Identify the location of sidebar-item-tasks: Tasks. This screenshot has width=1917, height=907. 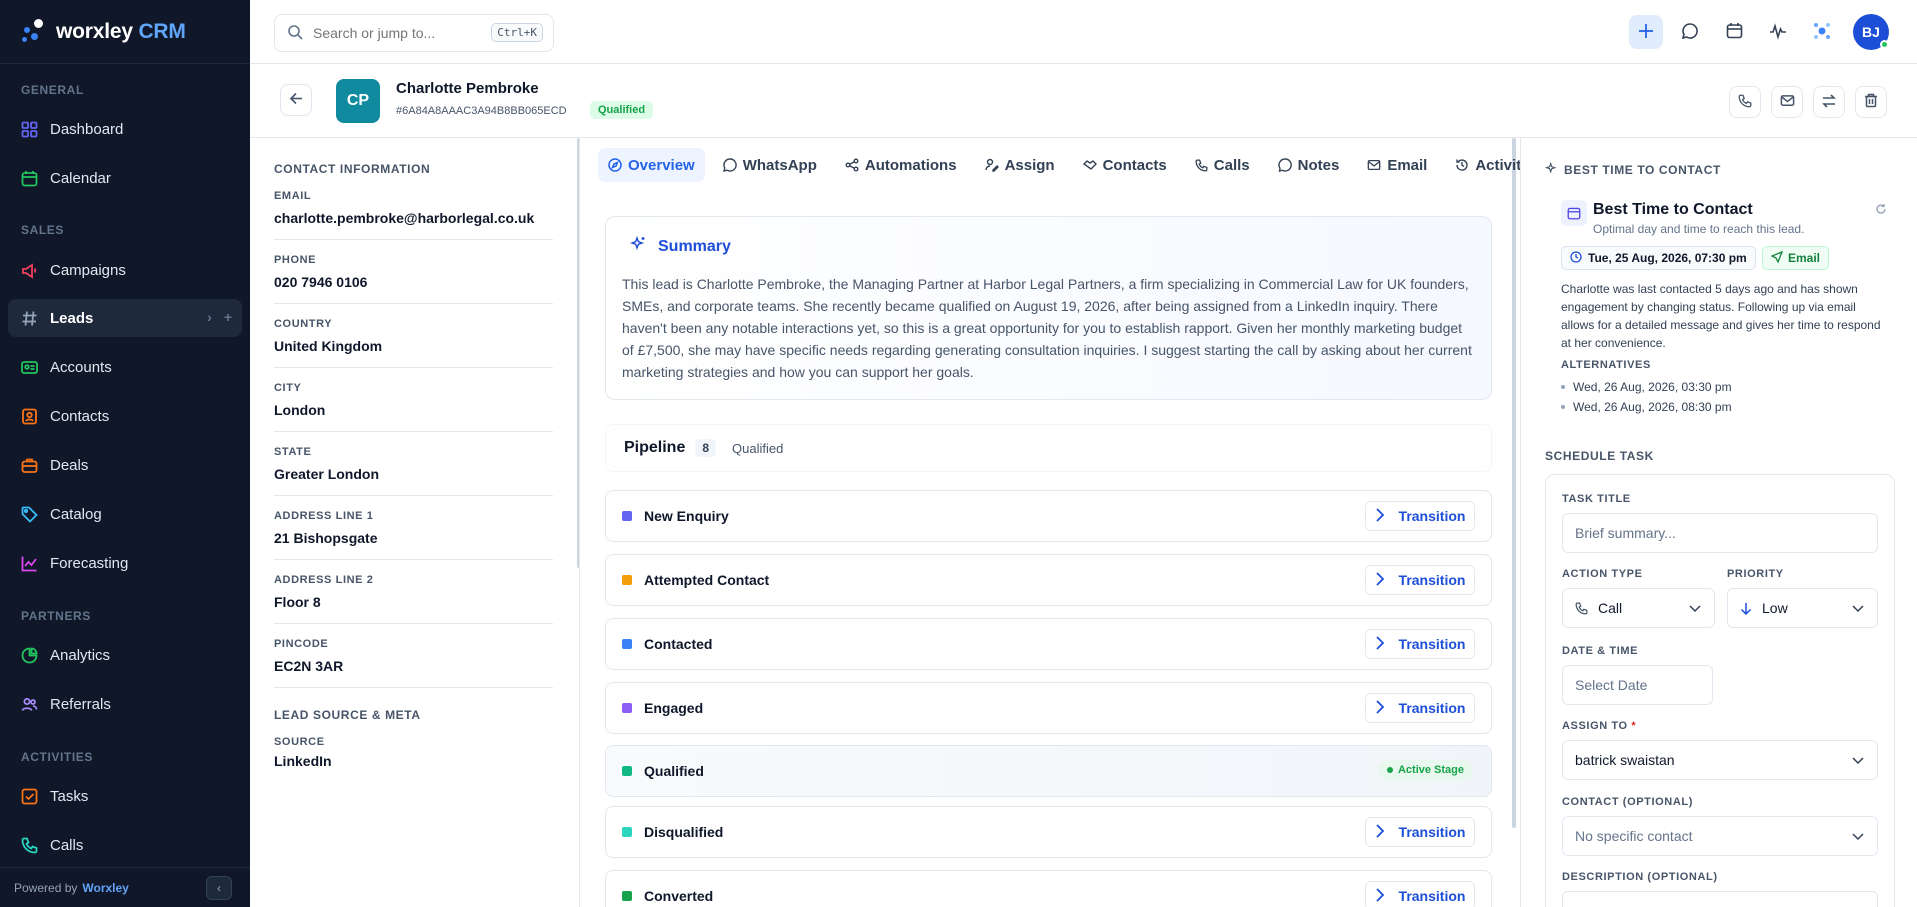
(125, 796).